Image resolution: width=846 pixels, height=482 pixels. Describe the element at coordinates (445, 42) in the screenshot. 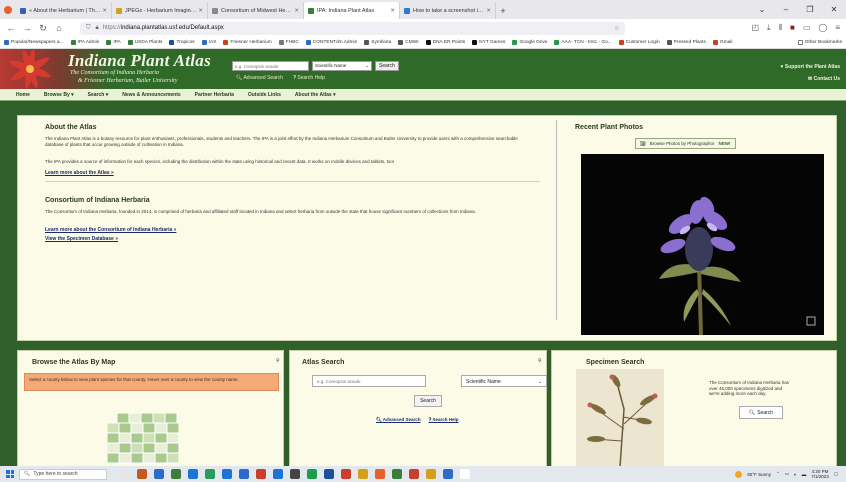

I see `bookmark-item: DNA ER Points` at that location.